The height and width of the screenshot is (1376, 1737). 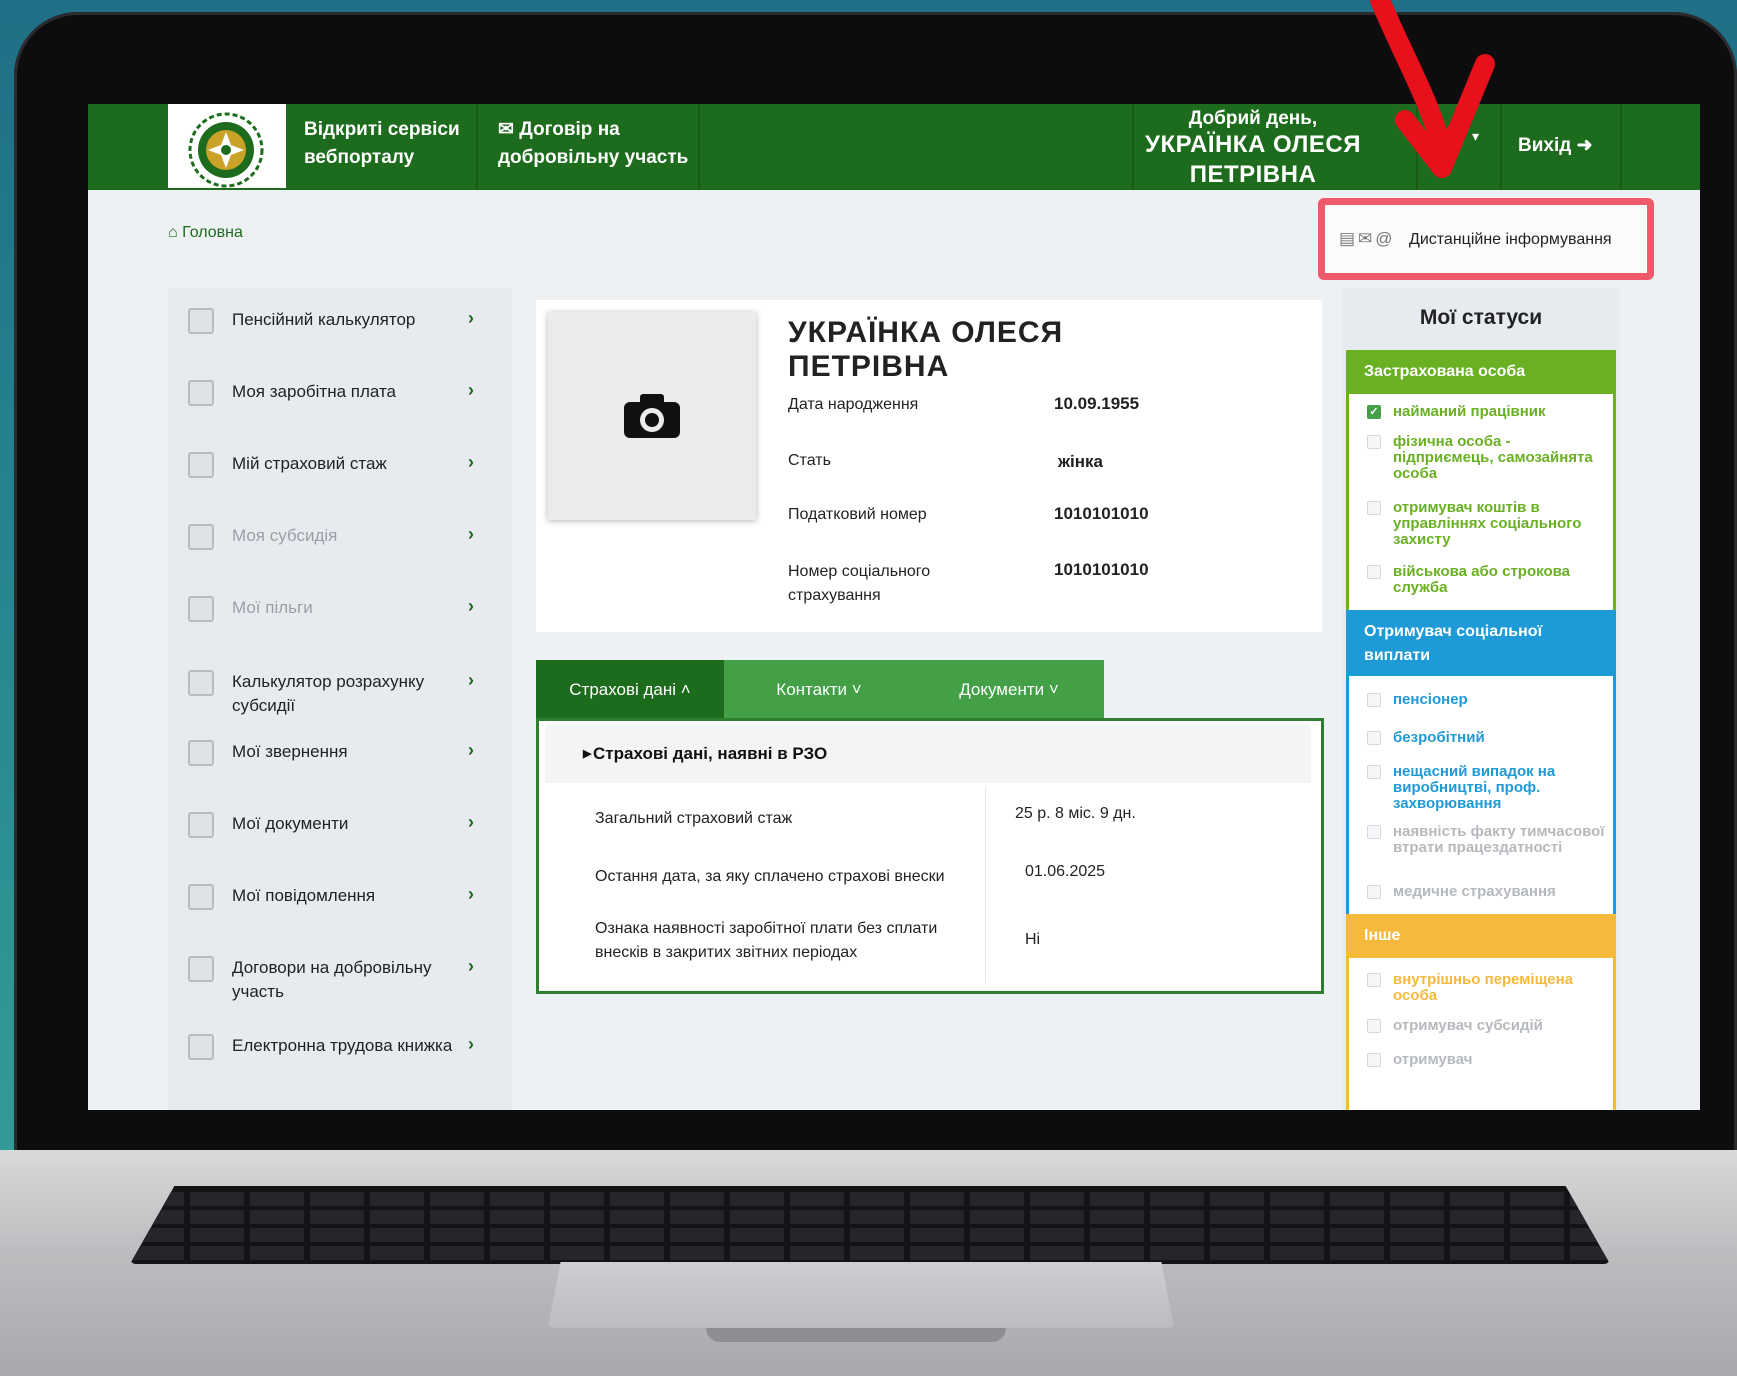 I want to click on sidebar-item: Мої повідомлення ›, so click(x=340, y=914).